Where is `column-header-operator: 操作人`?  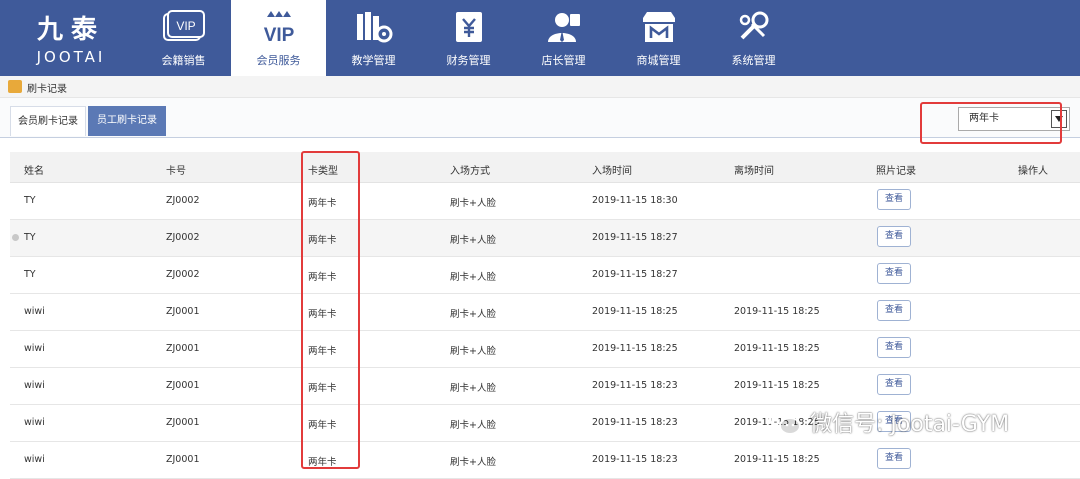 column-header-operator: 操作人 is located at coordinates (1033, 171).